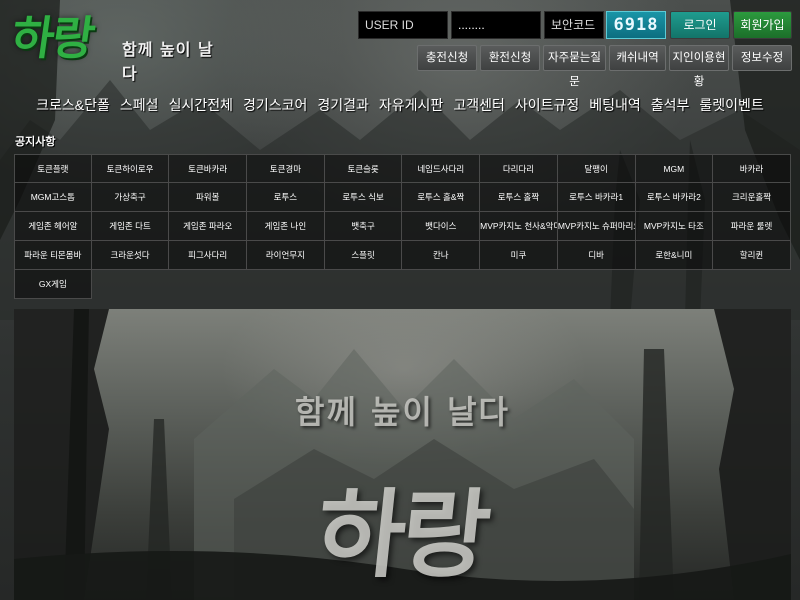  I want to click on game-link: 게임존 파라오, so click(208, 226).